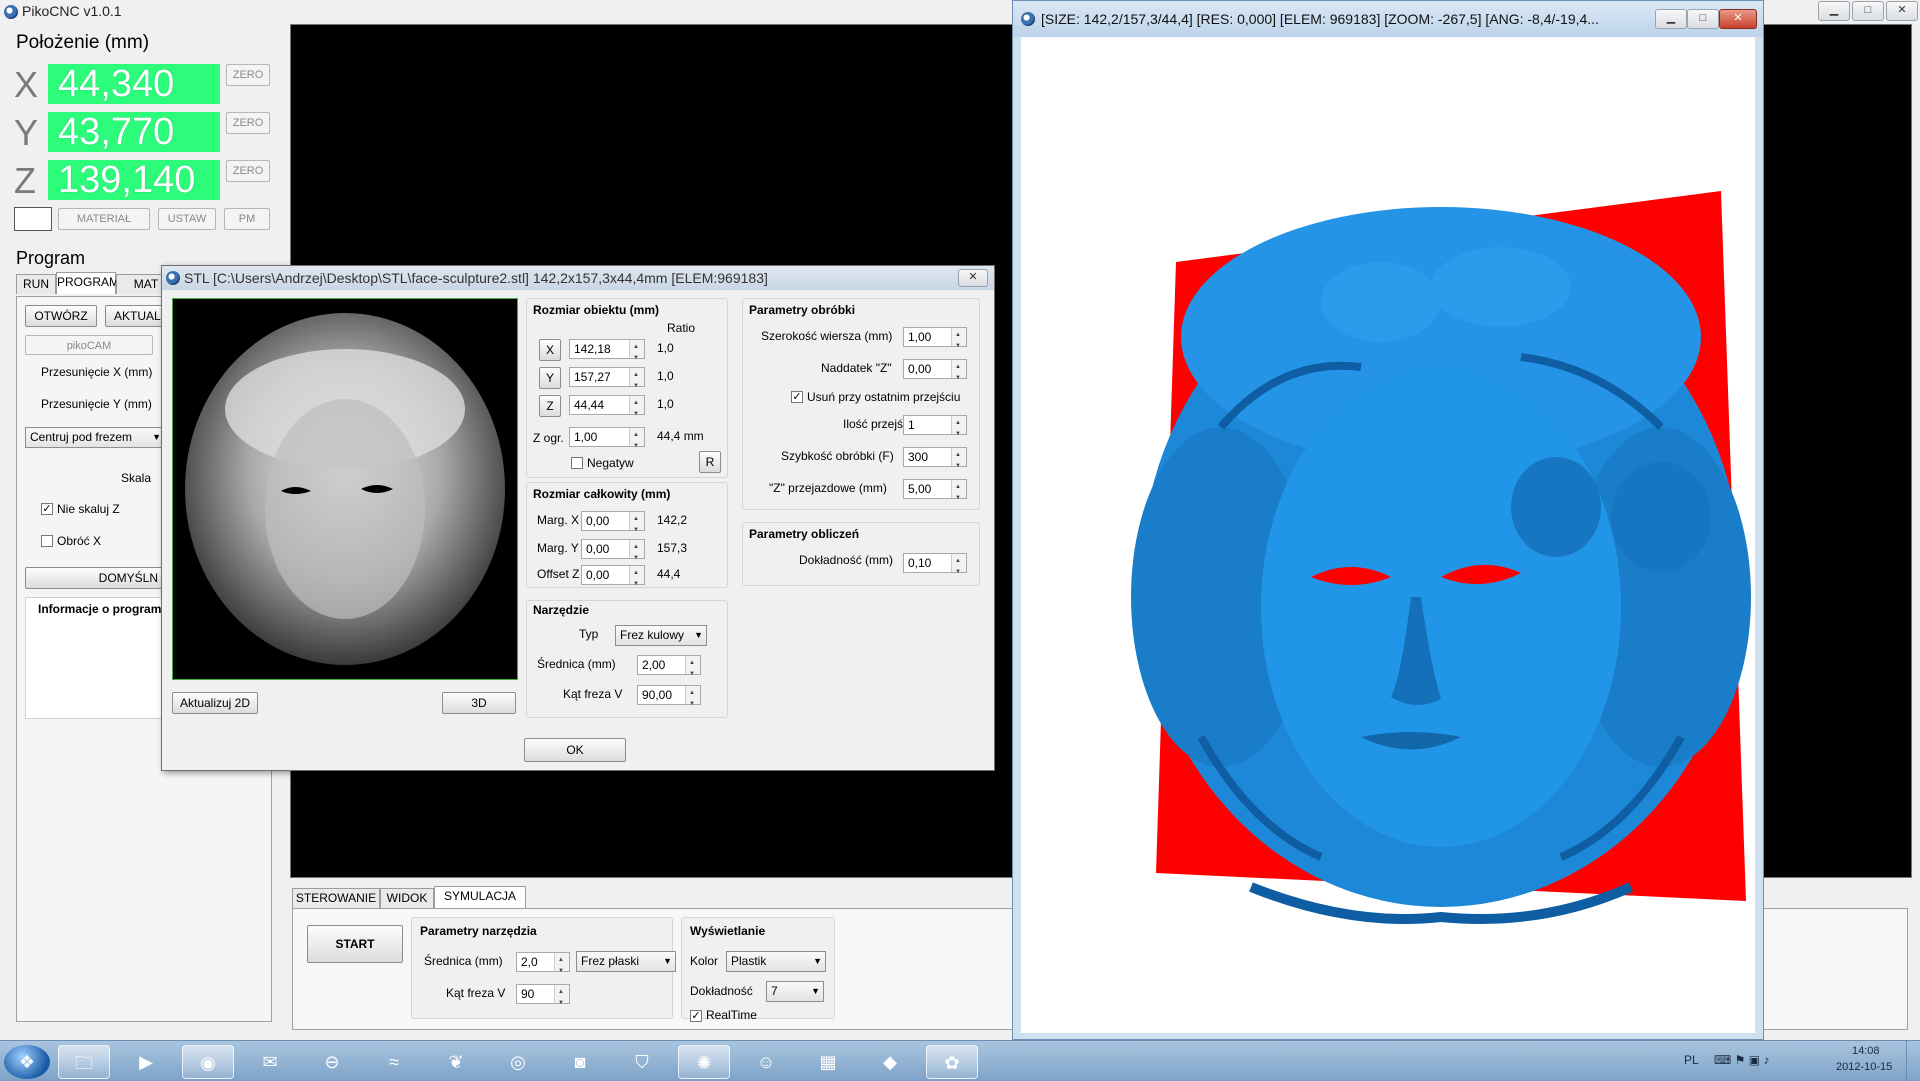 Image resolution: width=1920 pixels, height=1081 pixels. I want to click on dim-z-button: Z, so click(550, 406).